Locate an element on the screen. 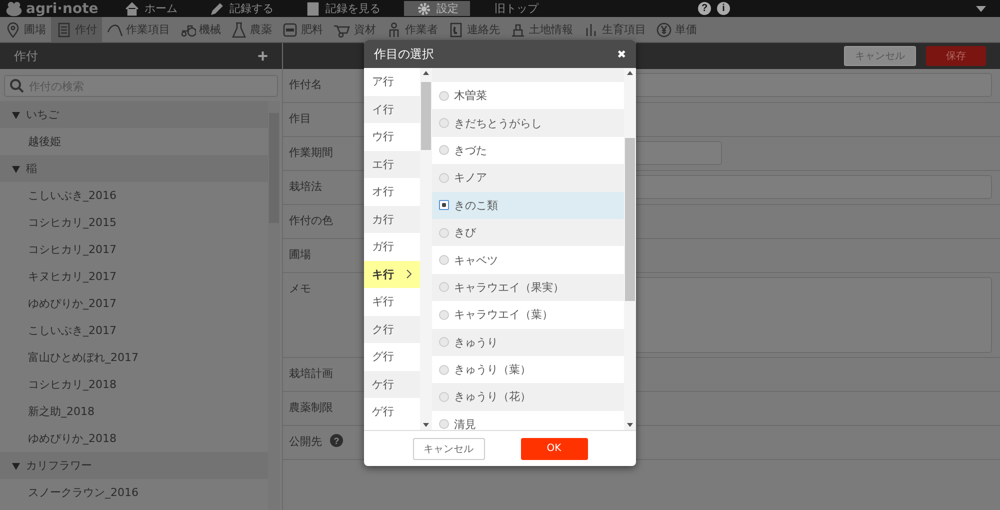 Image resolution: width=1000 pixels, height=510 pixels. home-icon is located at coordinates (132, 8).